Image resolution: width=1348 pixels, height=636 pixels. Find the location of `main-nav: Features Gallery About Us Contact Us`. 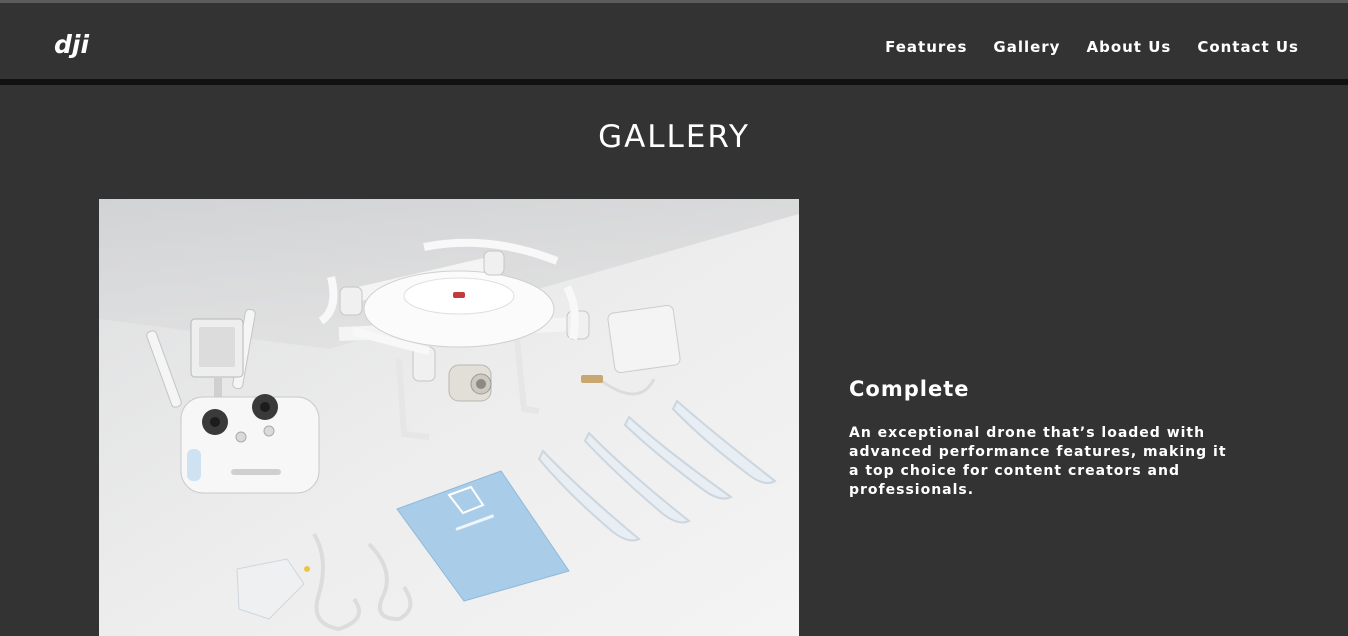

main-nav: Features Gallery About Us Contact Us is located at coordinates (1092, 47).